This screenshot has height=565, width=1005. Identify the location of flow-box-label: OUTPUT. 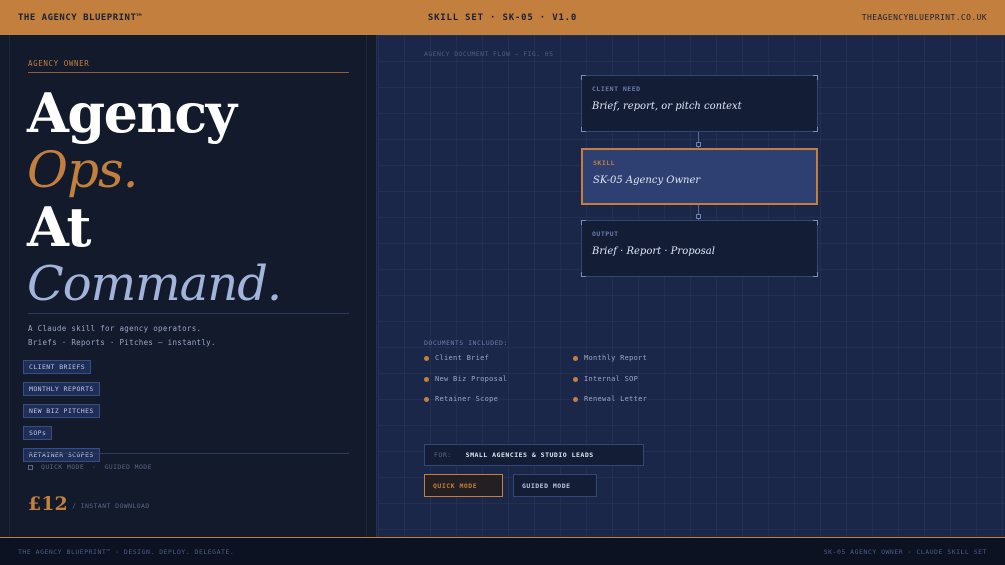
(605, 234).